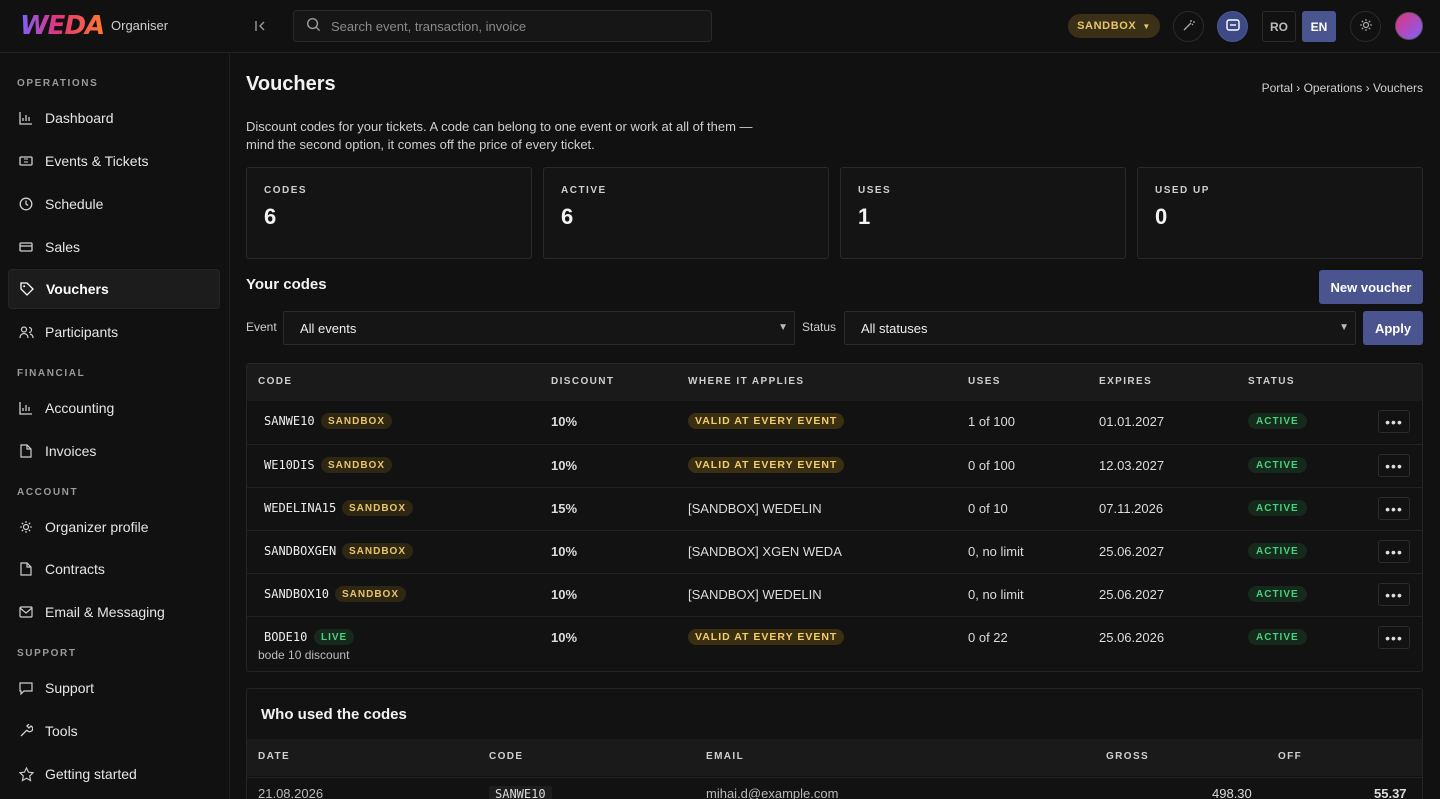  I want to click on sidebar-item-email-messaging: Email & Messaging, so click(114, 612).